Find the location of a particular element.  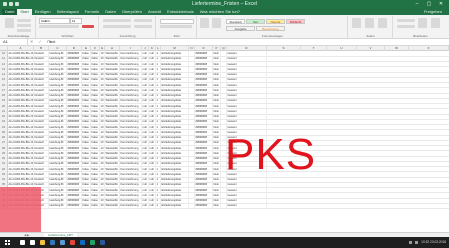

pks-watermark: PKS is located at coordinates (271, 154).